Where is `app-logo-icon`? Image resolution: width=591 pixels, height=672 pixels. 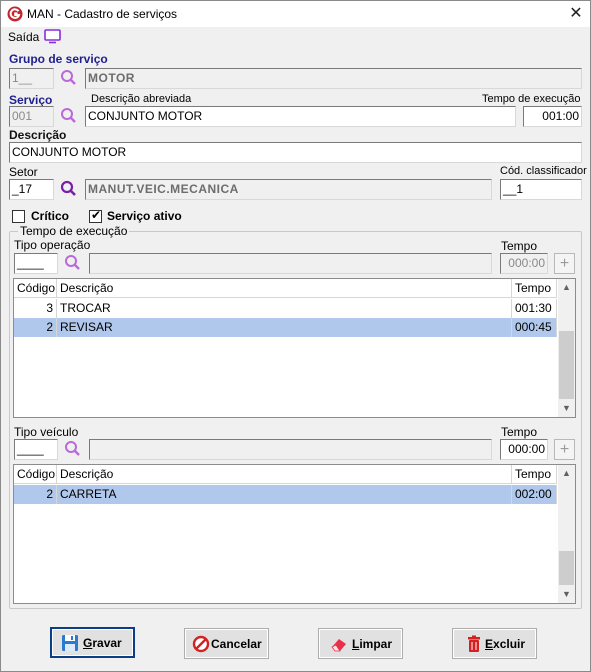
app-logo-icon is located at coordinates (15, 14).